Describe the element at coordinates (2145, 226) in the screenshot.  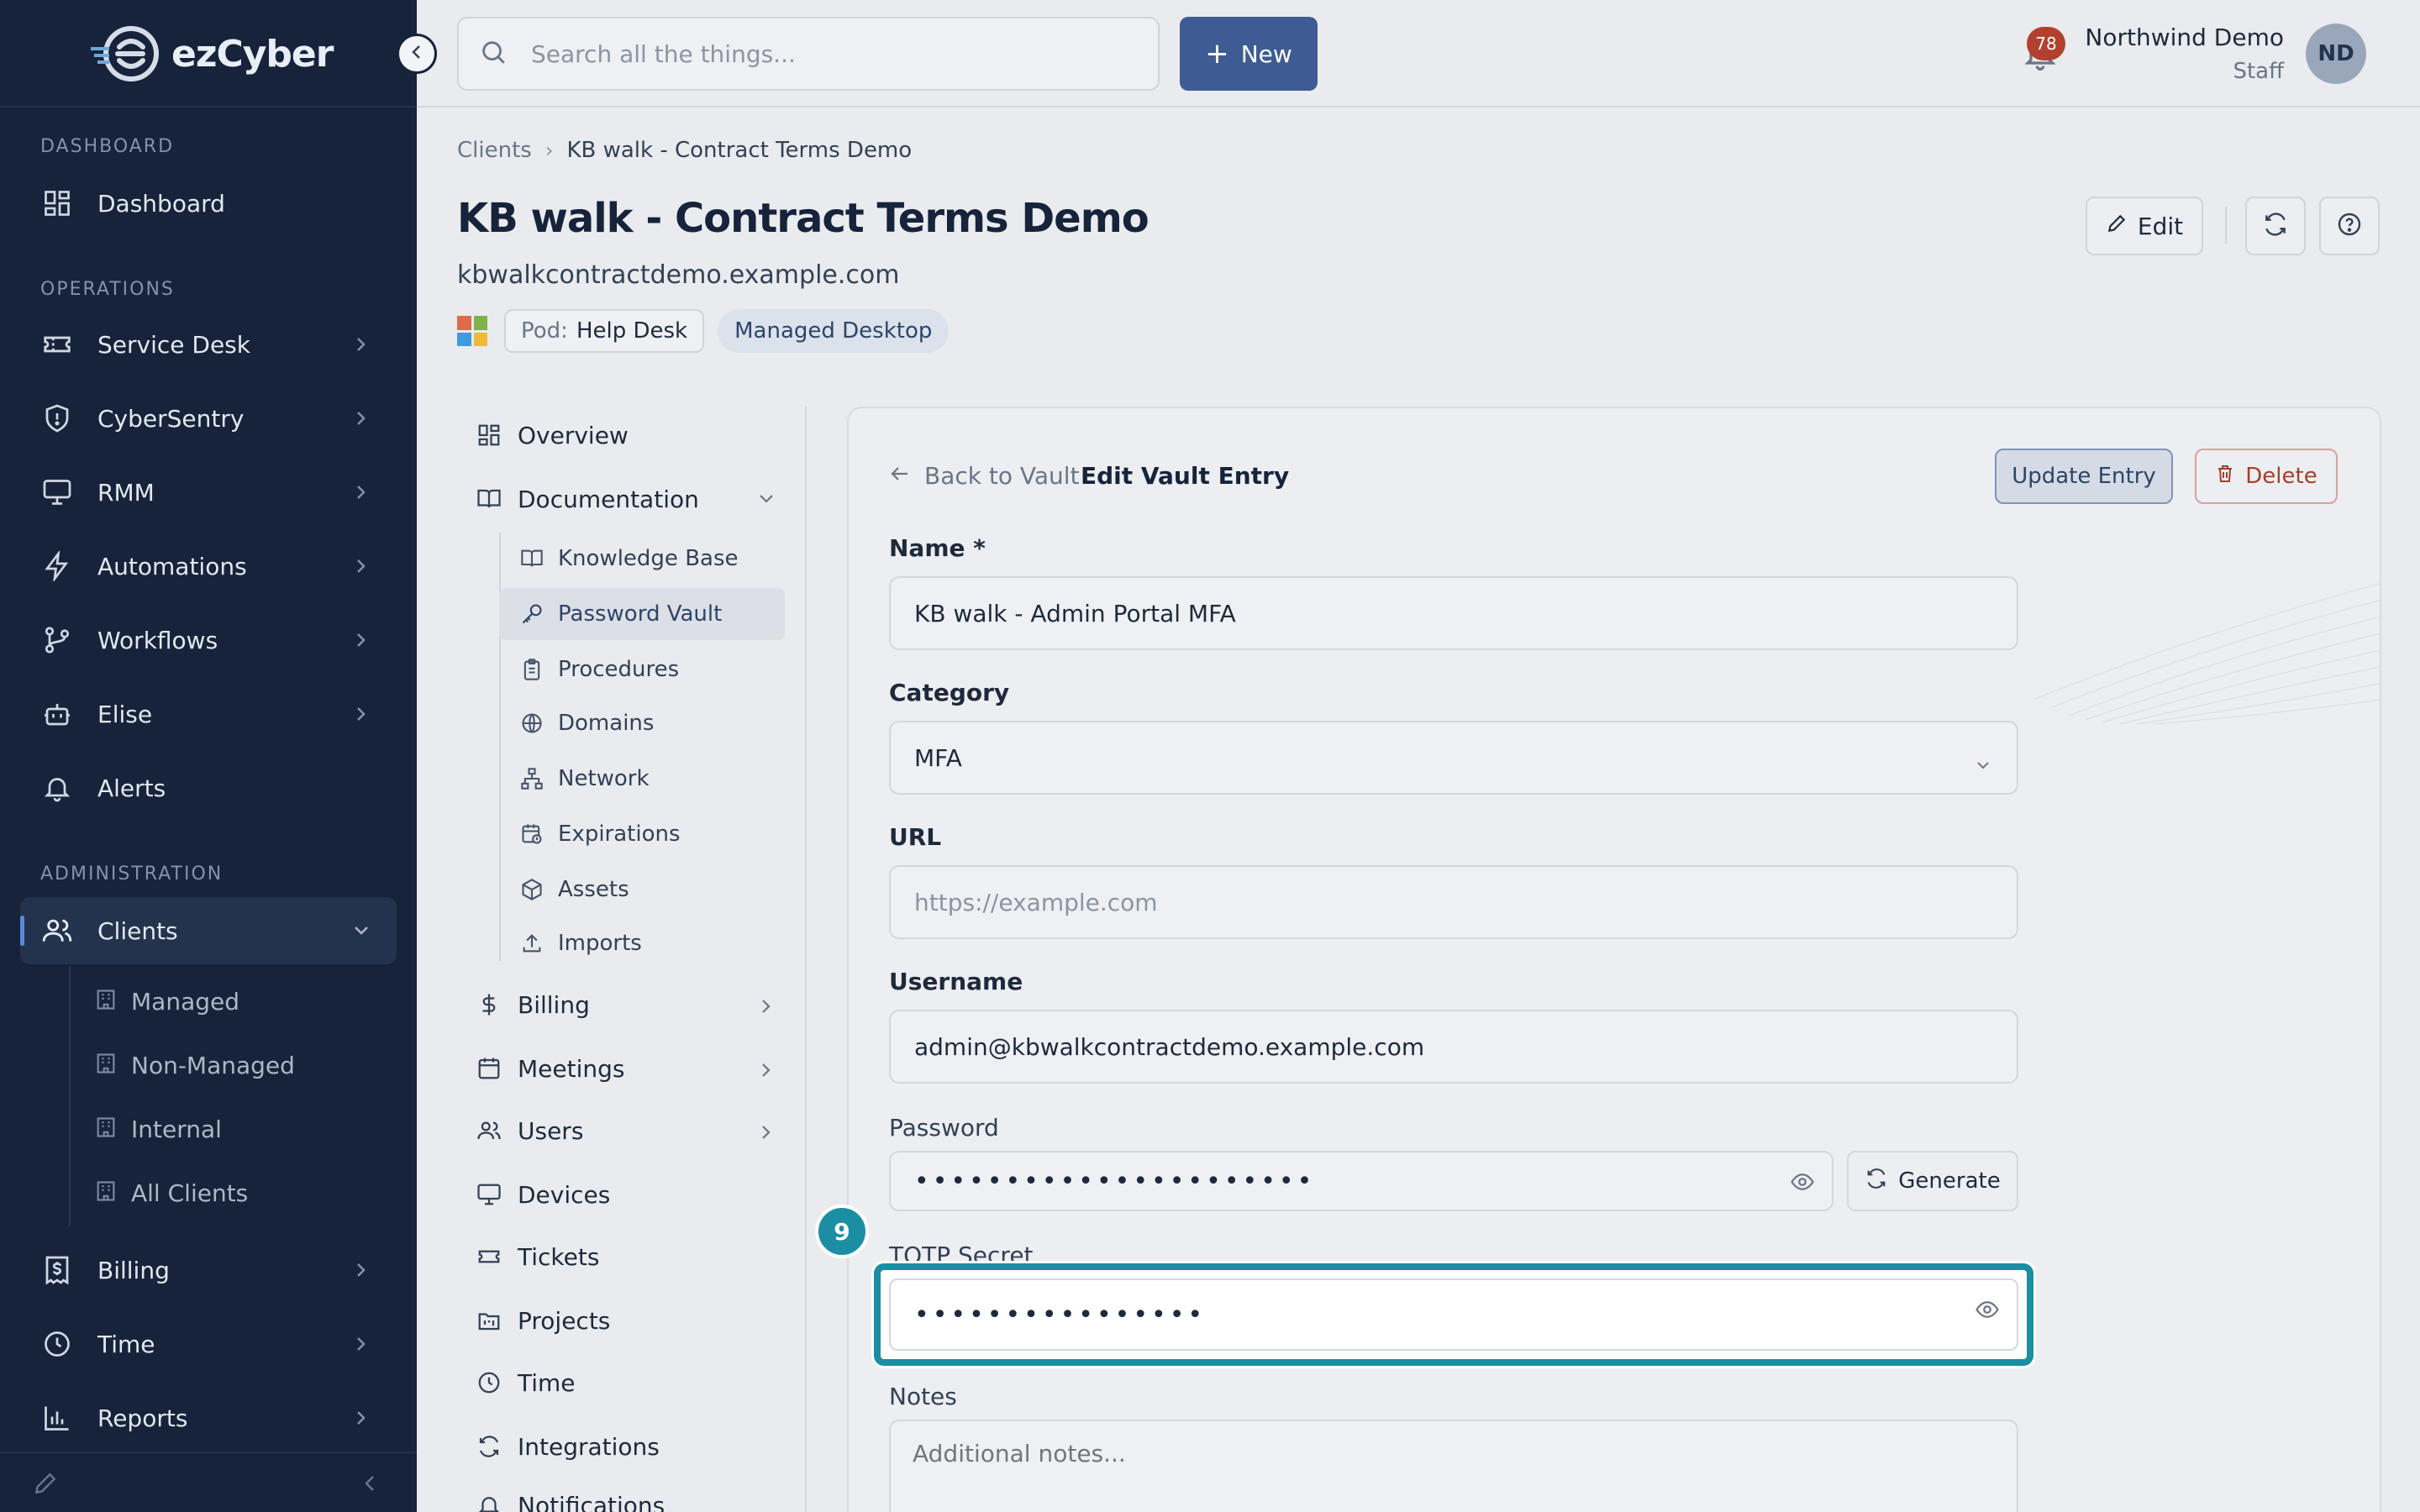
I see `edit-button: Edit` at that location.